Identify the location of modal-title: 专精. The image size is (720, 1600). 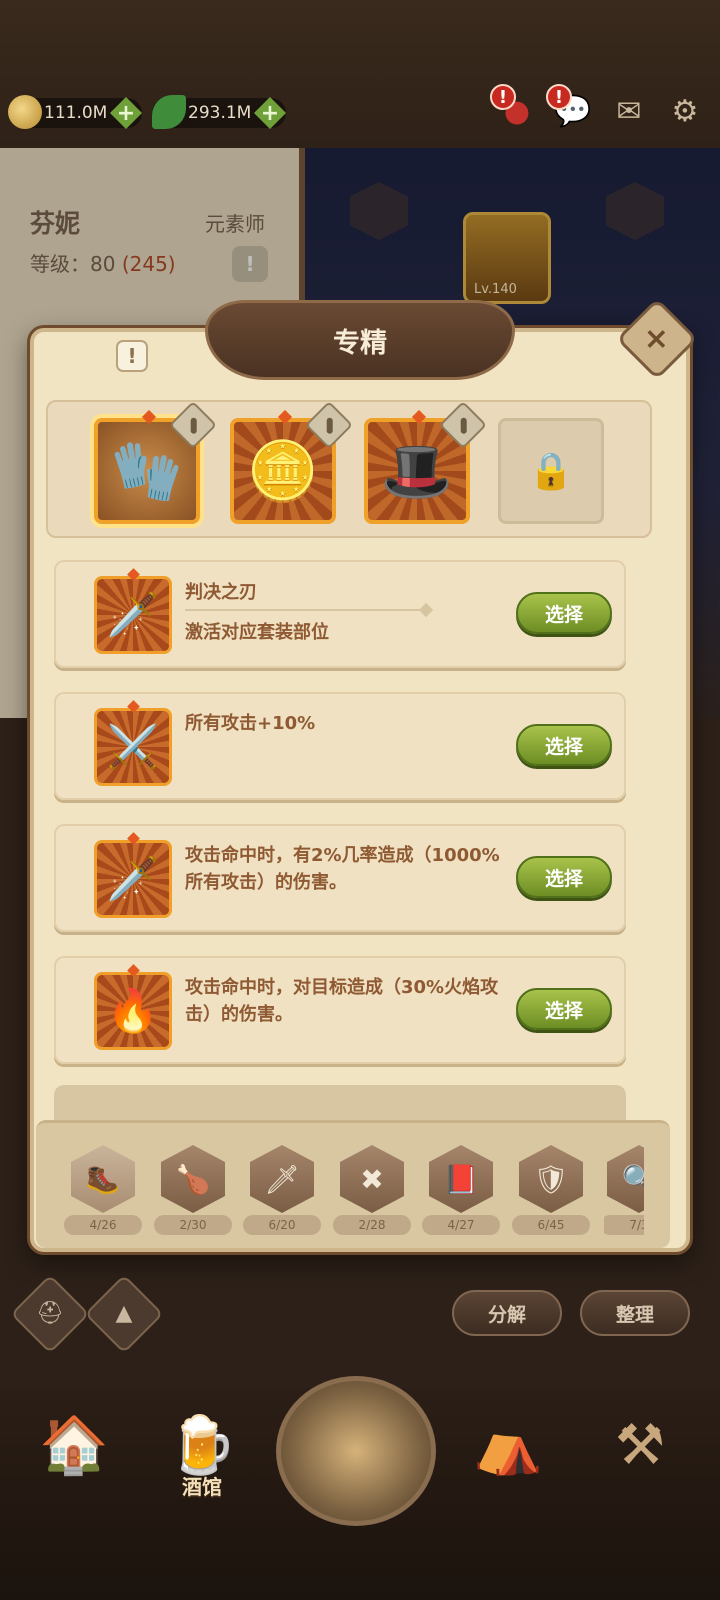
(360, 340).